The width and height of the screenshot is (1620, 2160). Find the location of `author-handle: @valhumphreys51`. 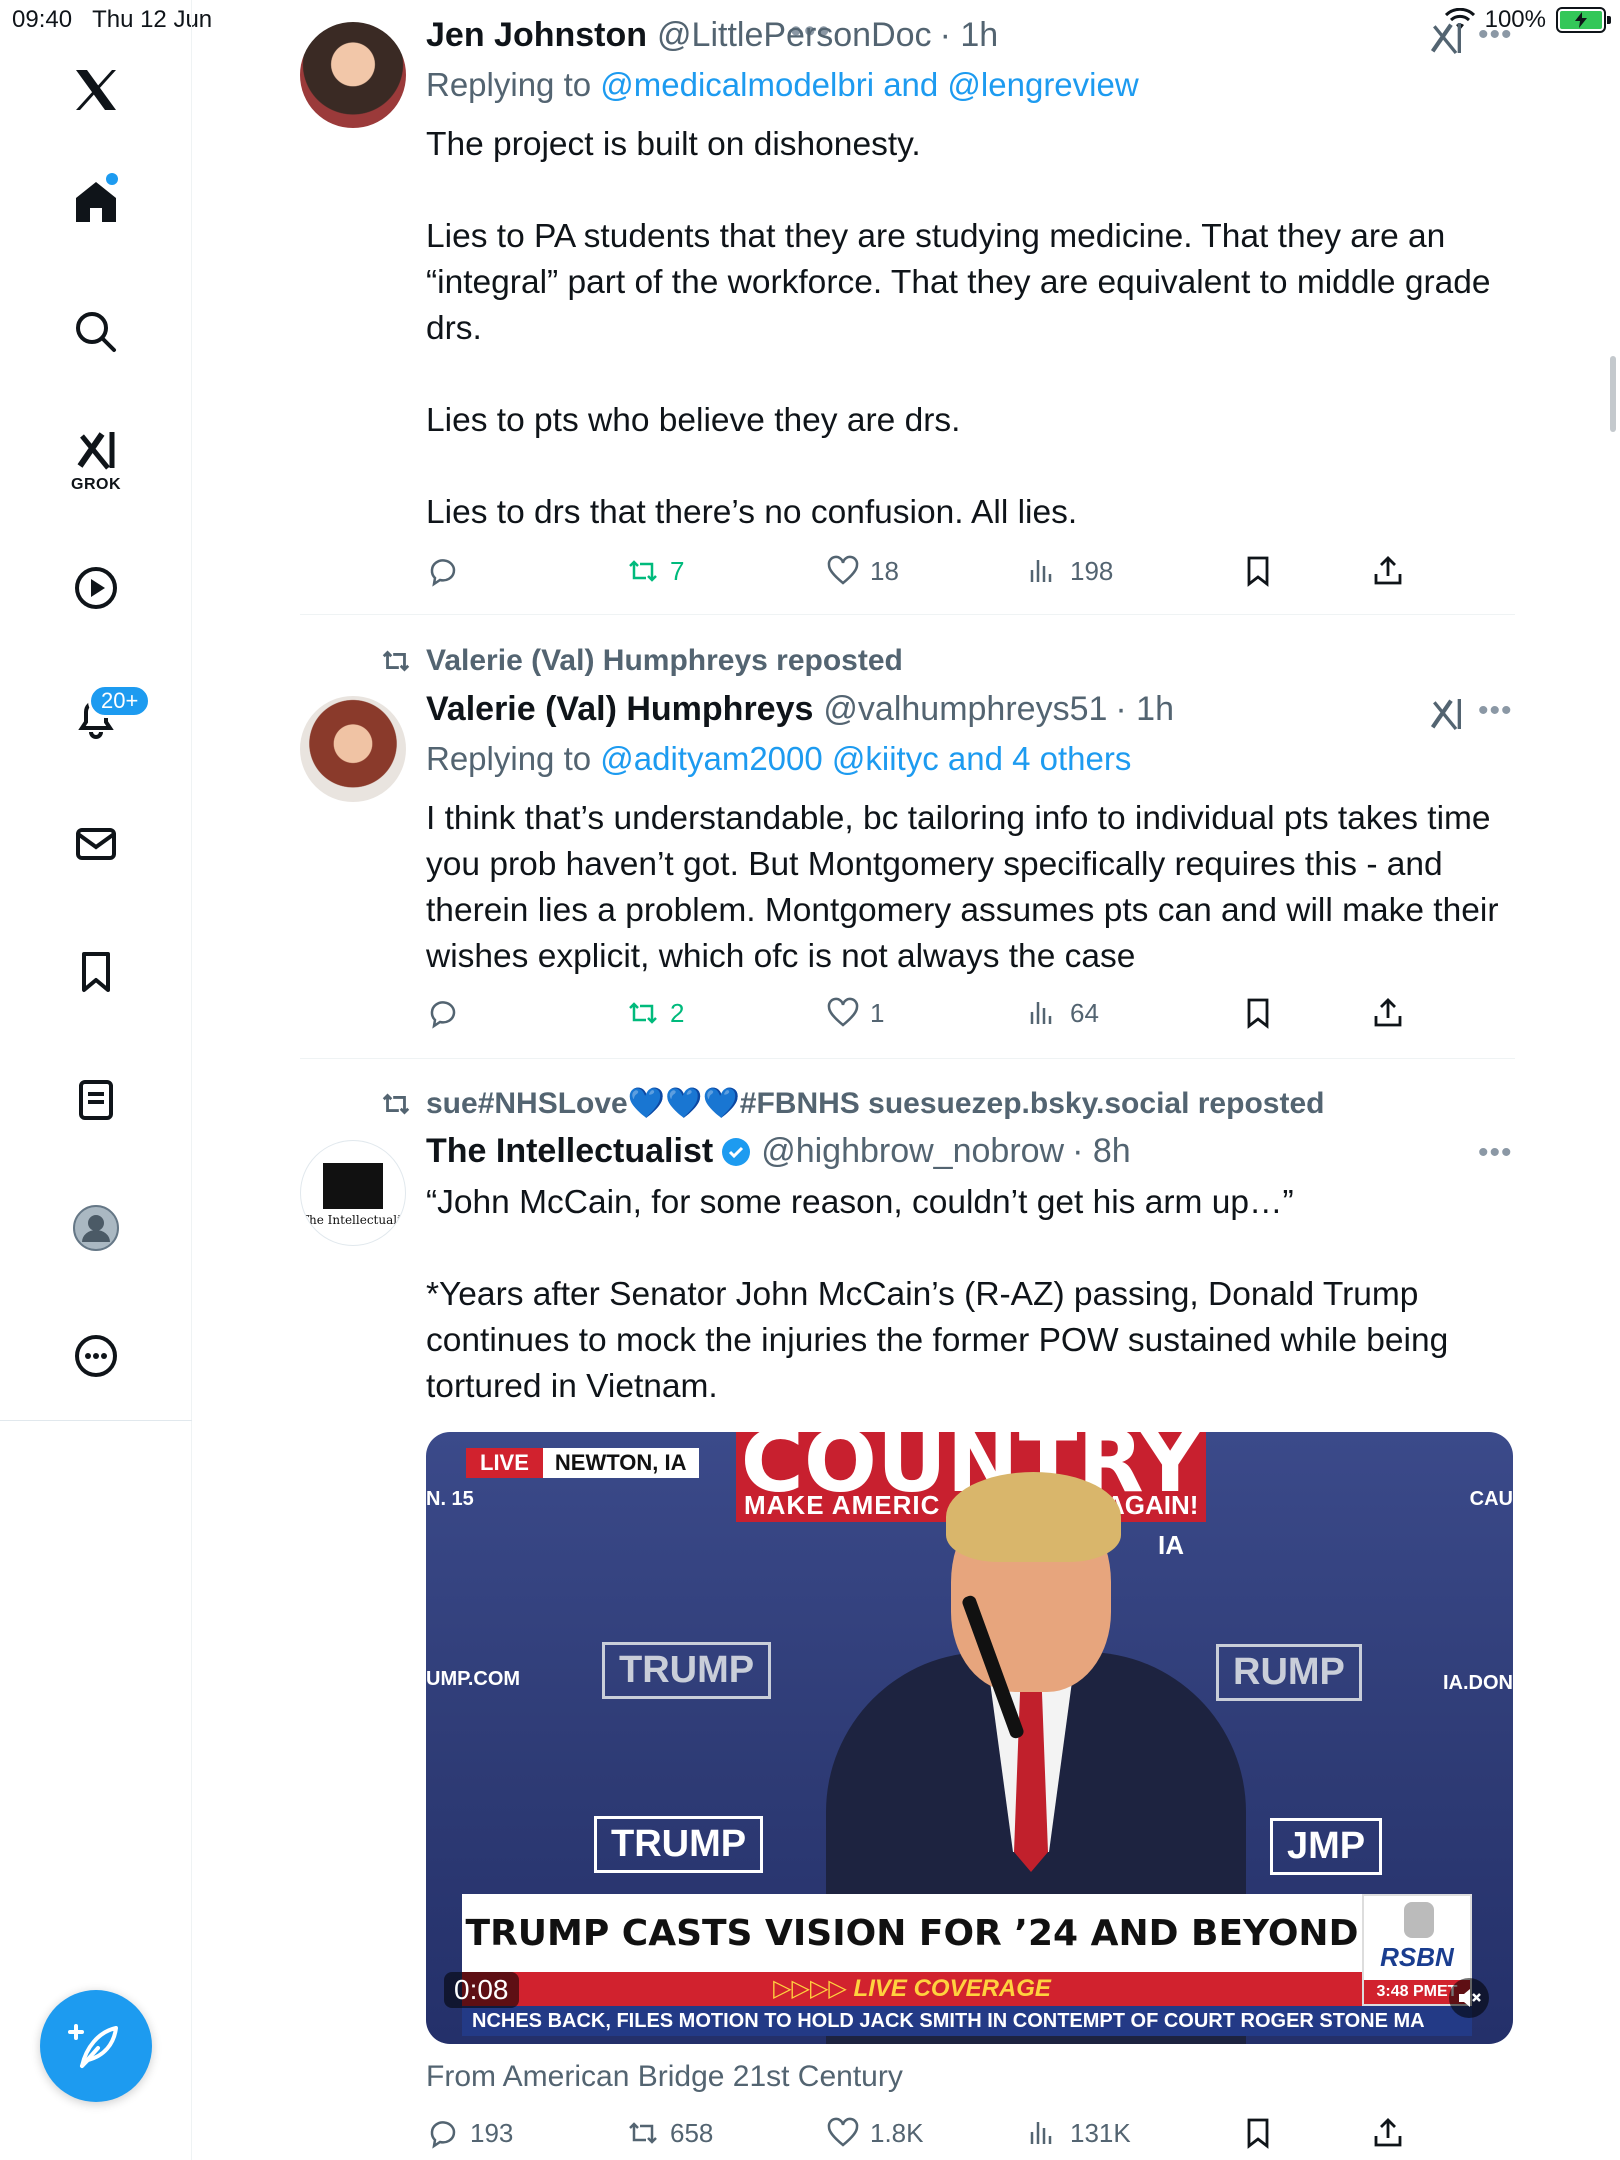

author-handle: @valhumphreys51 is located at coordinates (965, 709).